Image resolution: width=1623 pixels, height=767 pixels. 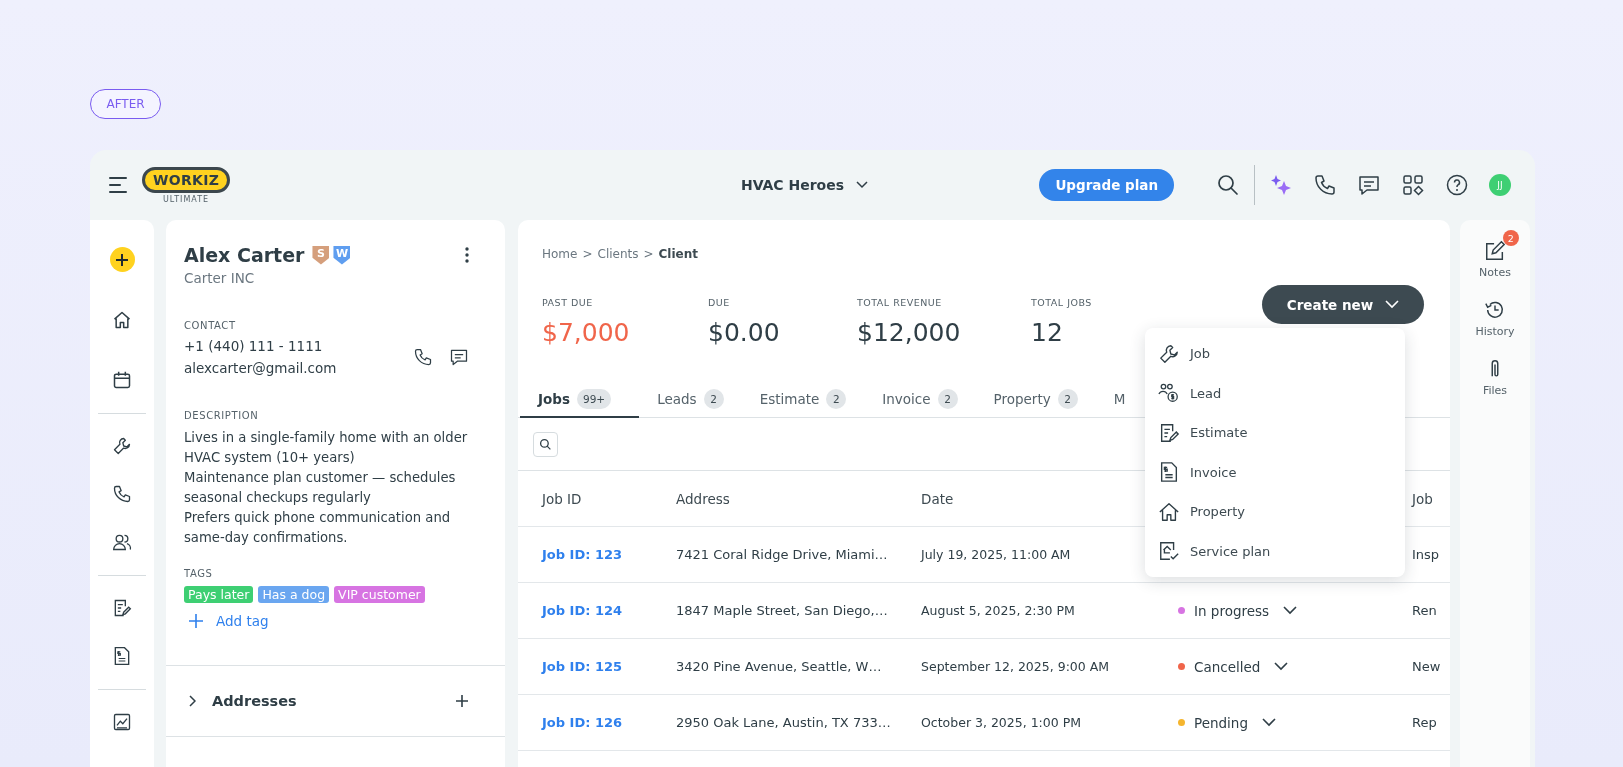 I want to click on tab: Leads 2, so click(x=690, y=399).